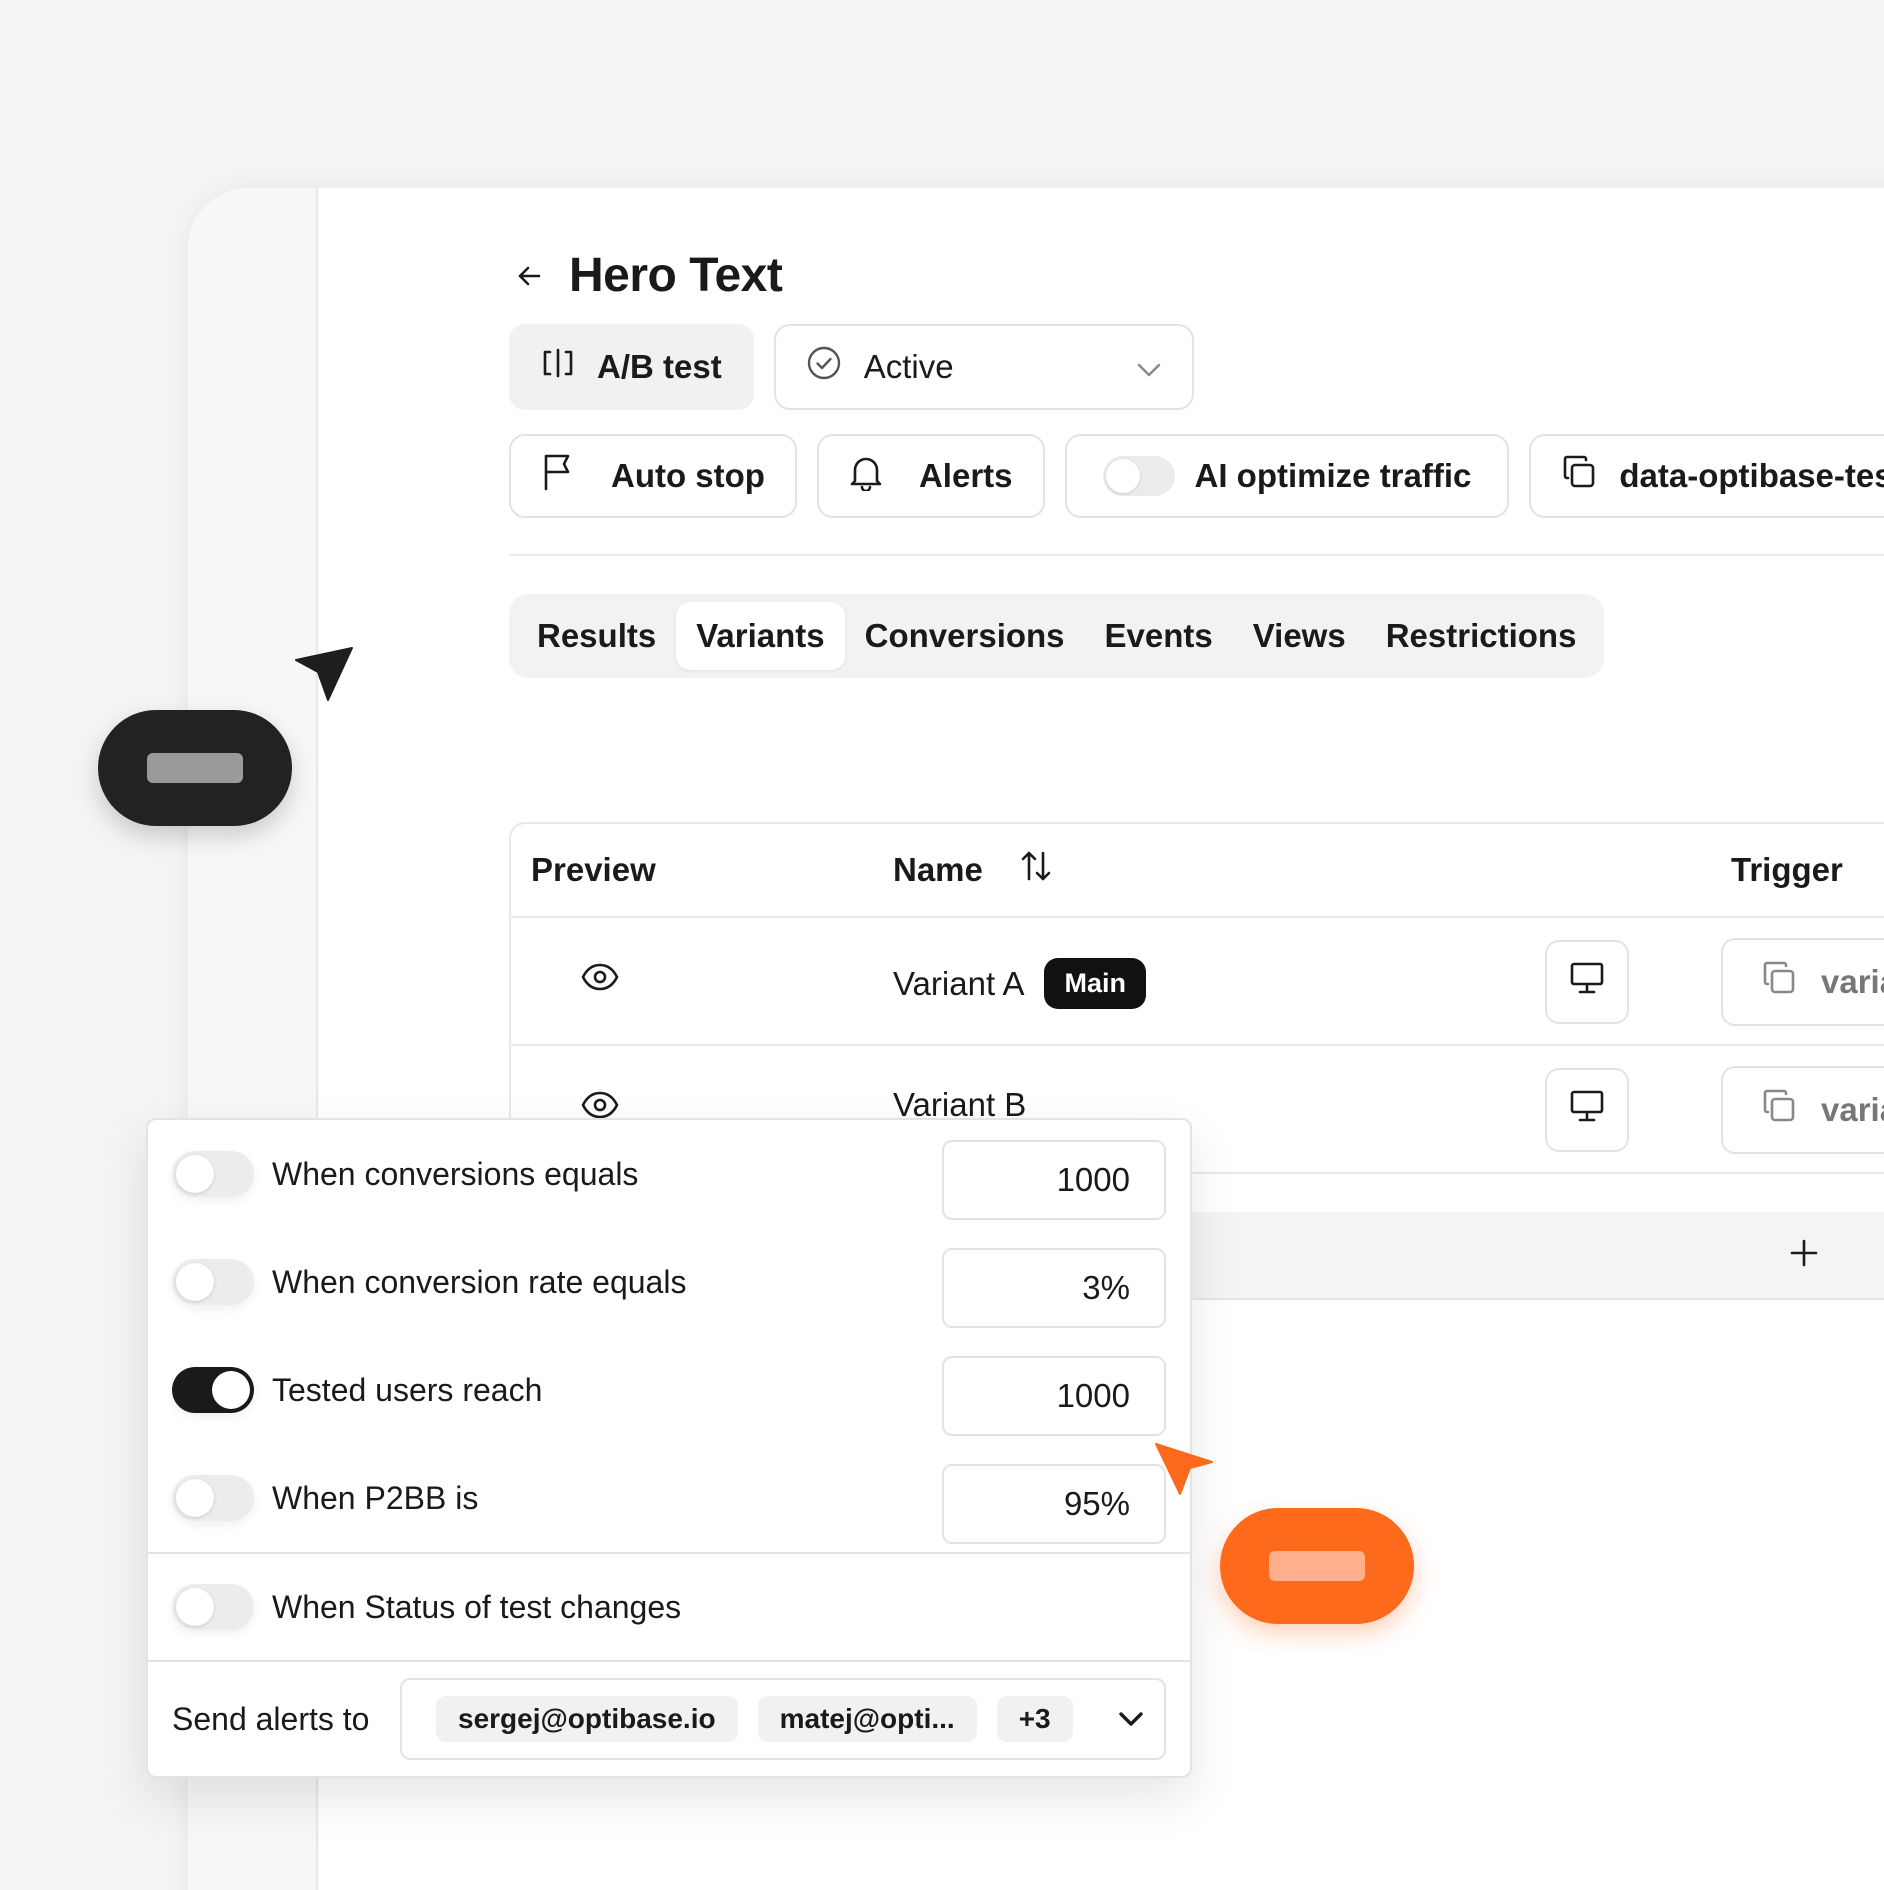  I want to click on auto-stop-button: Auto stop, so click(653, 476).